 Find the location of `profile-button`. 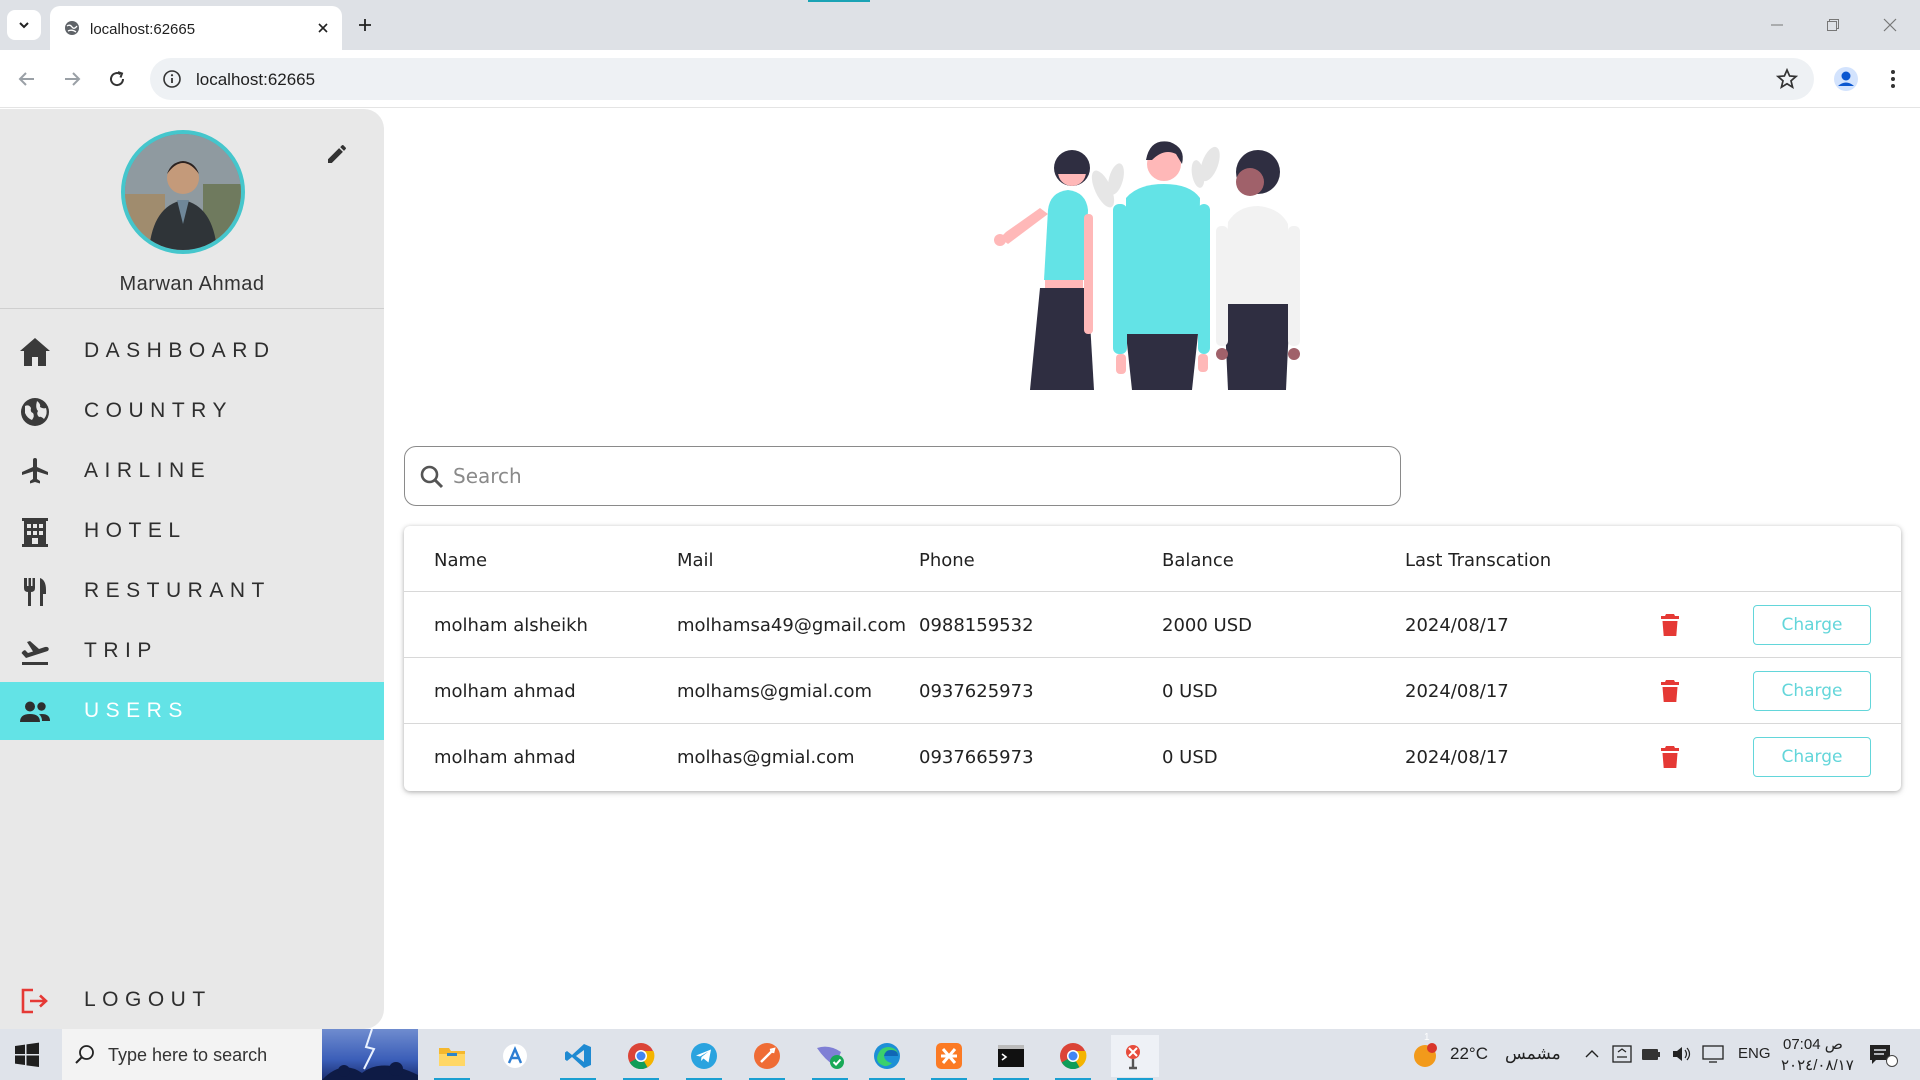

profile-button is located at coordinates (1846, 79).